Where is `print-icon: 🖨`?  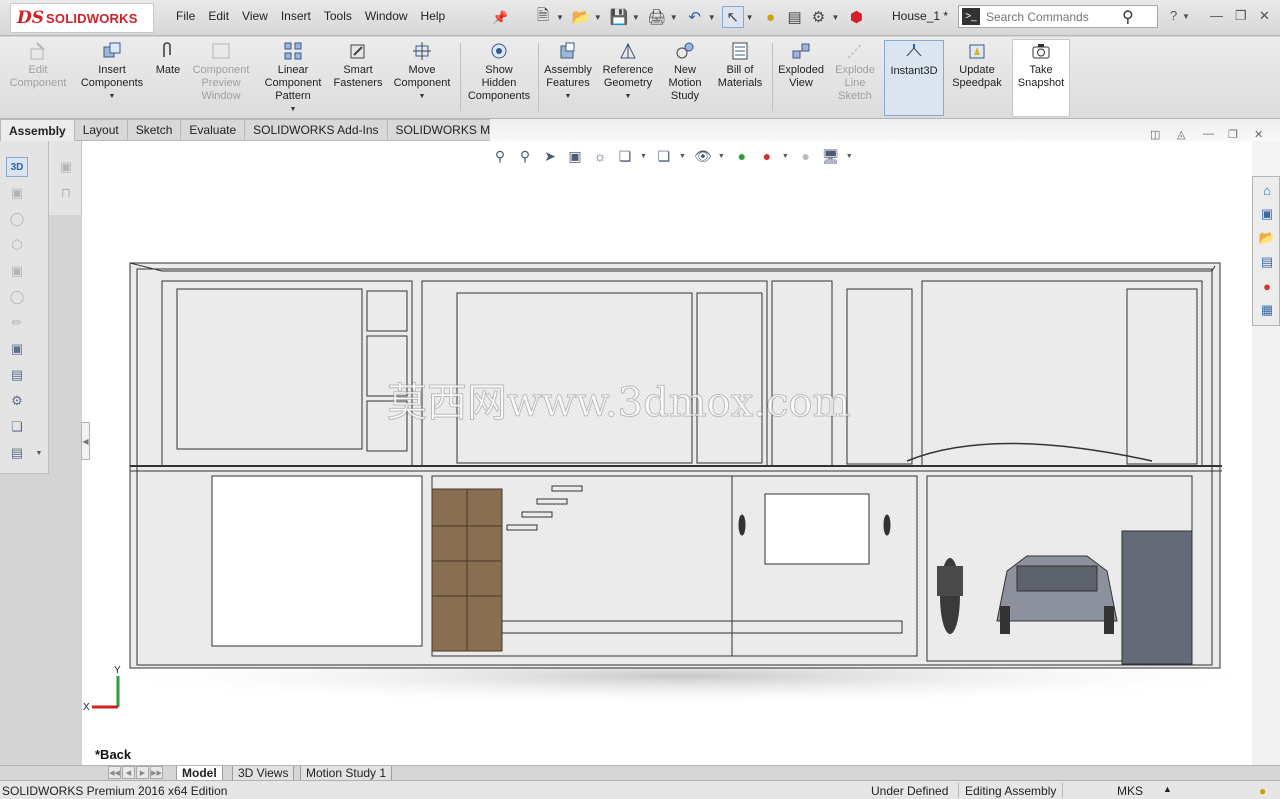 print-icon: 🖨 is located at coordinates (657, 17).